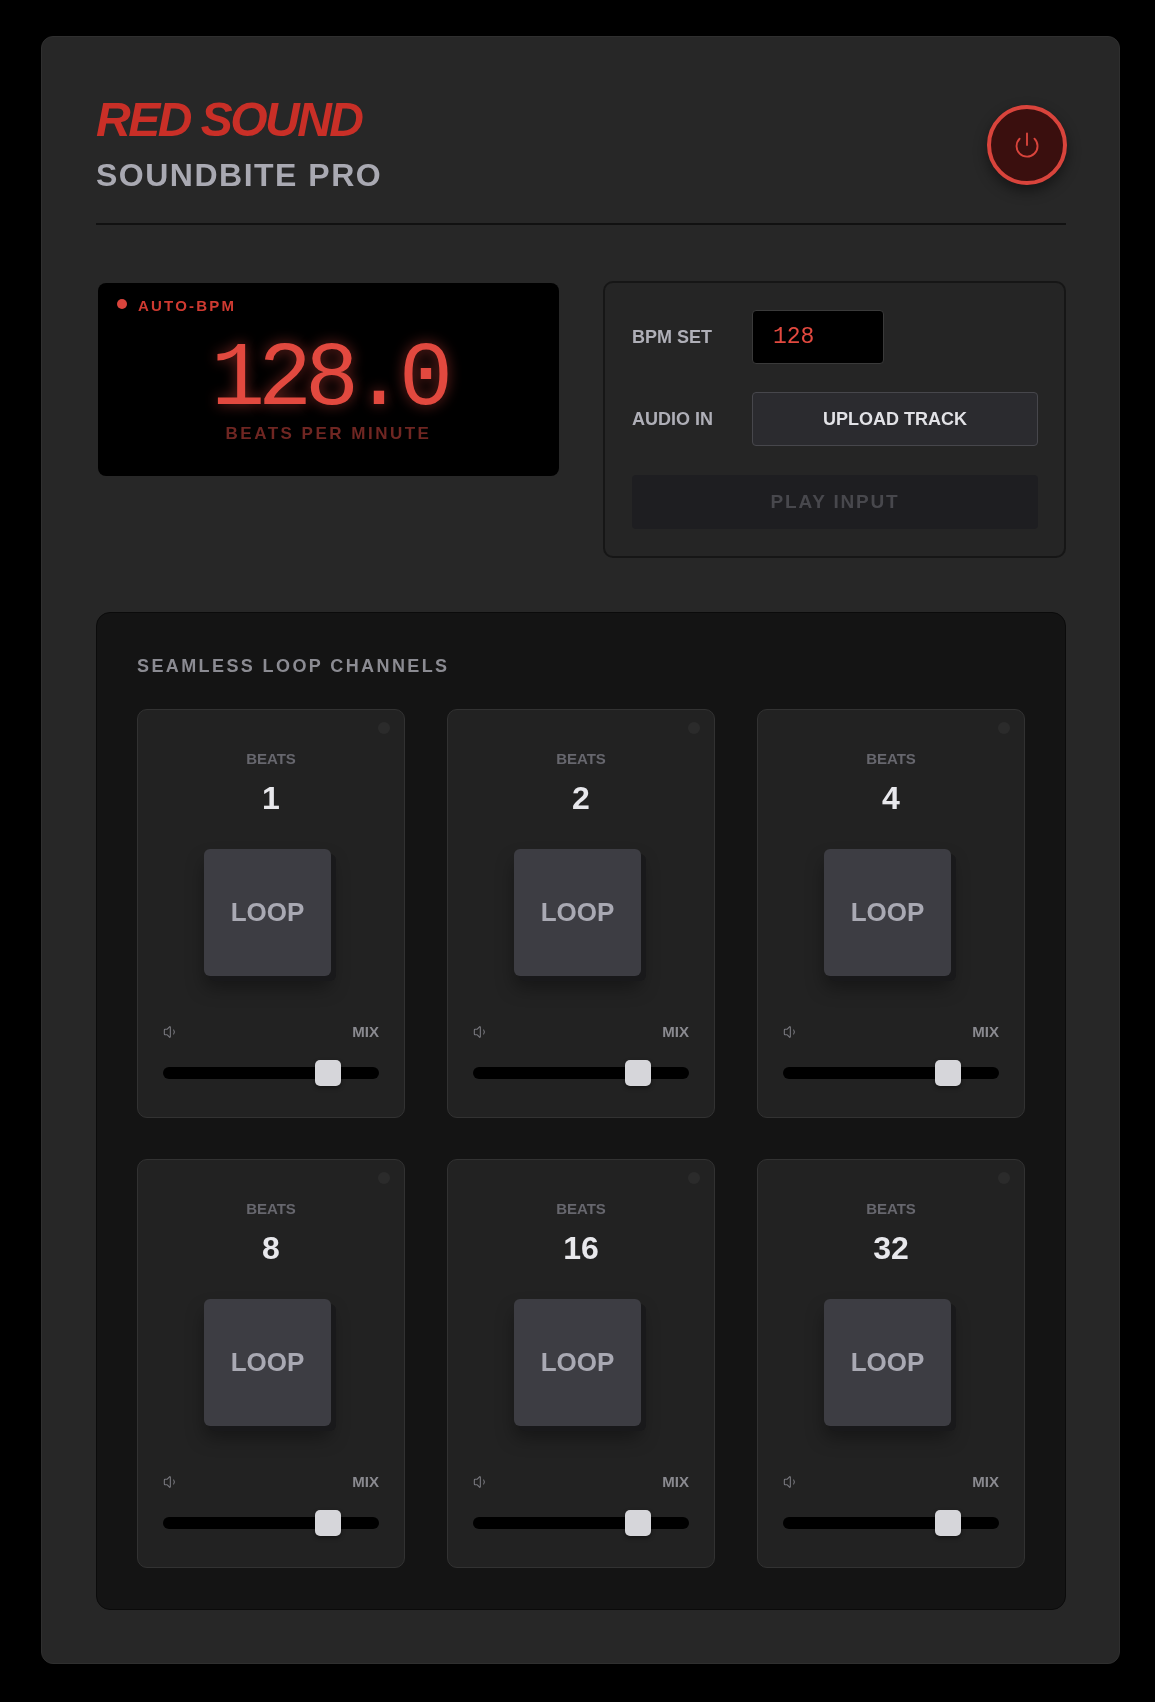 This screenshot has width=1155, height=1702. Describe the element at coordinates (895, 419) in the screenshot. I see `upload-button: UPLOAD TRACK` at that location.